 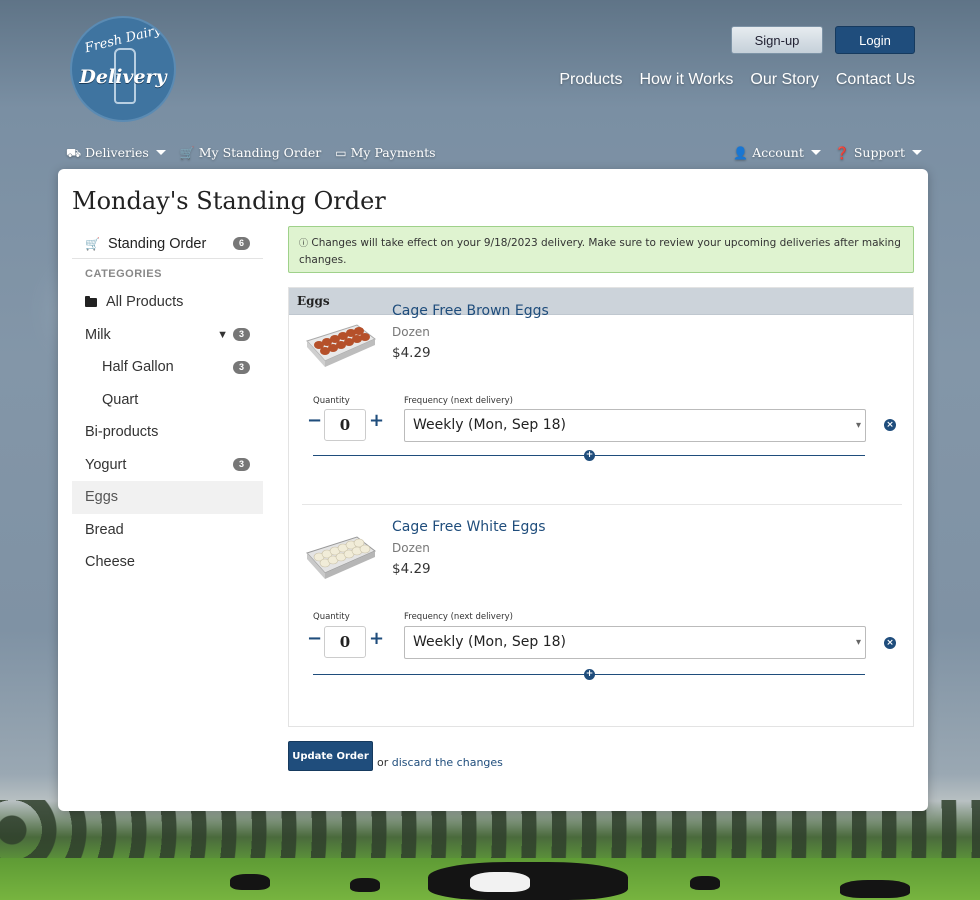 I want to click on support-label: Support, so click(x=879, y=152).